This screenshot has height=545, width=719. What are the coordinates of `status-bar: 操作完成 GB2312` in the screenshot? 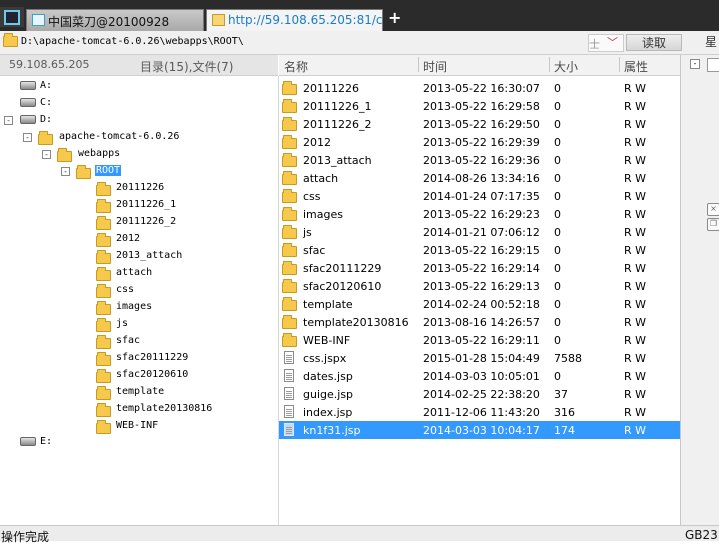 It's located at (359, 534).